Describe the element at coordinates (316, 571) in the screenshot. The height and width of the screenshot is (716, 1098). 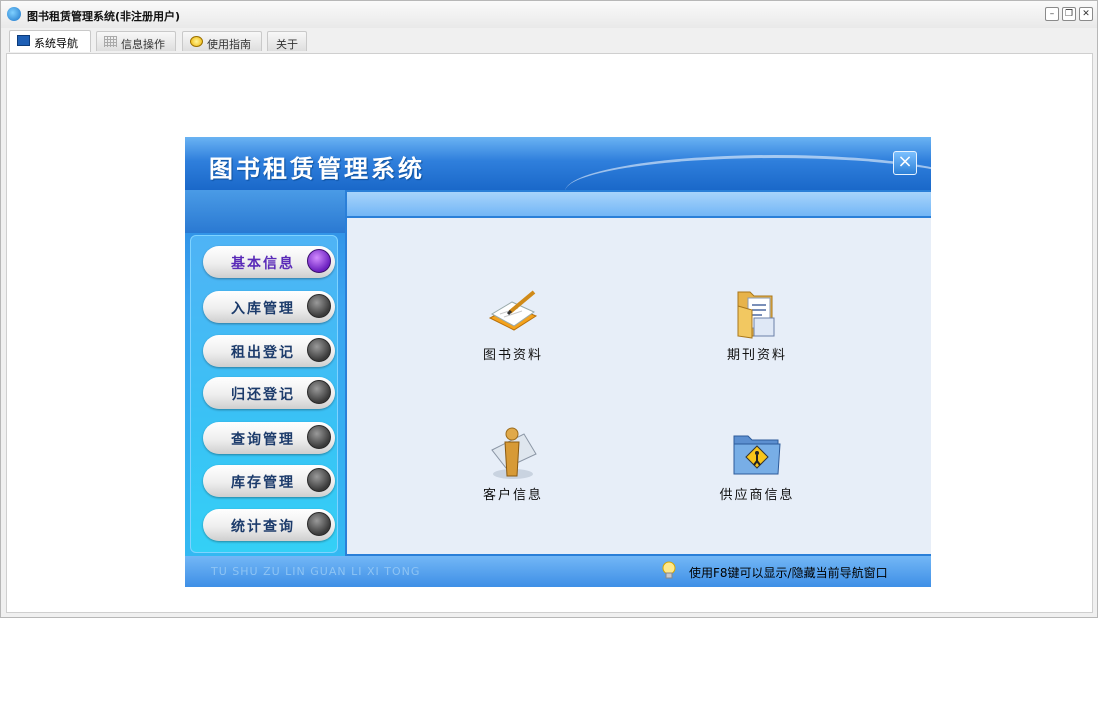
I see `footer-pinyin: TU SHU ZU LIN GUAN LI XI TONG` at that location.